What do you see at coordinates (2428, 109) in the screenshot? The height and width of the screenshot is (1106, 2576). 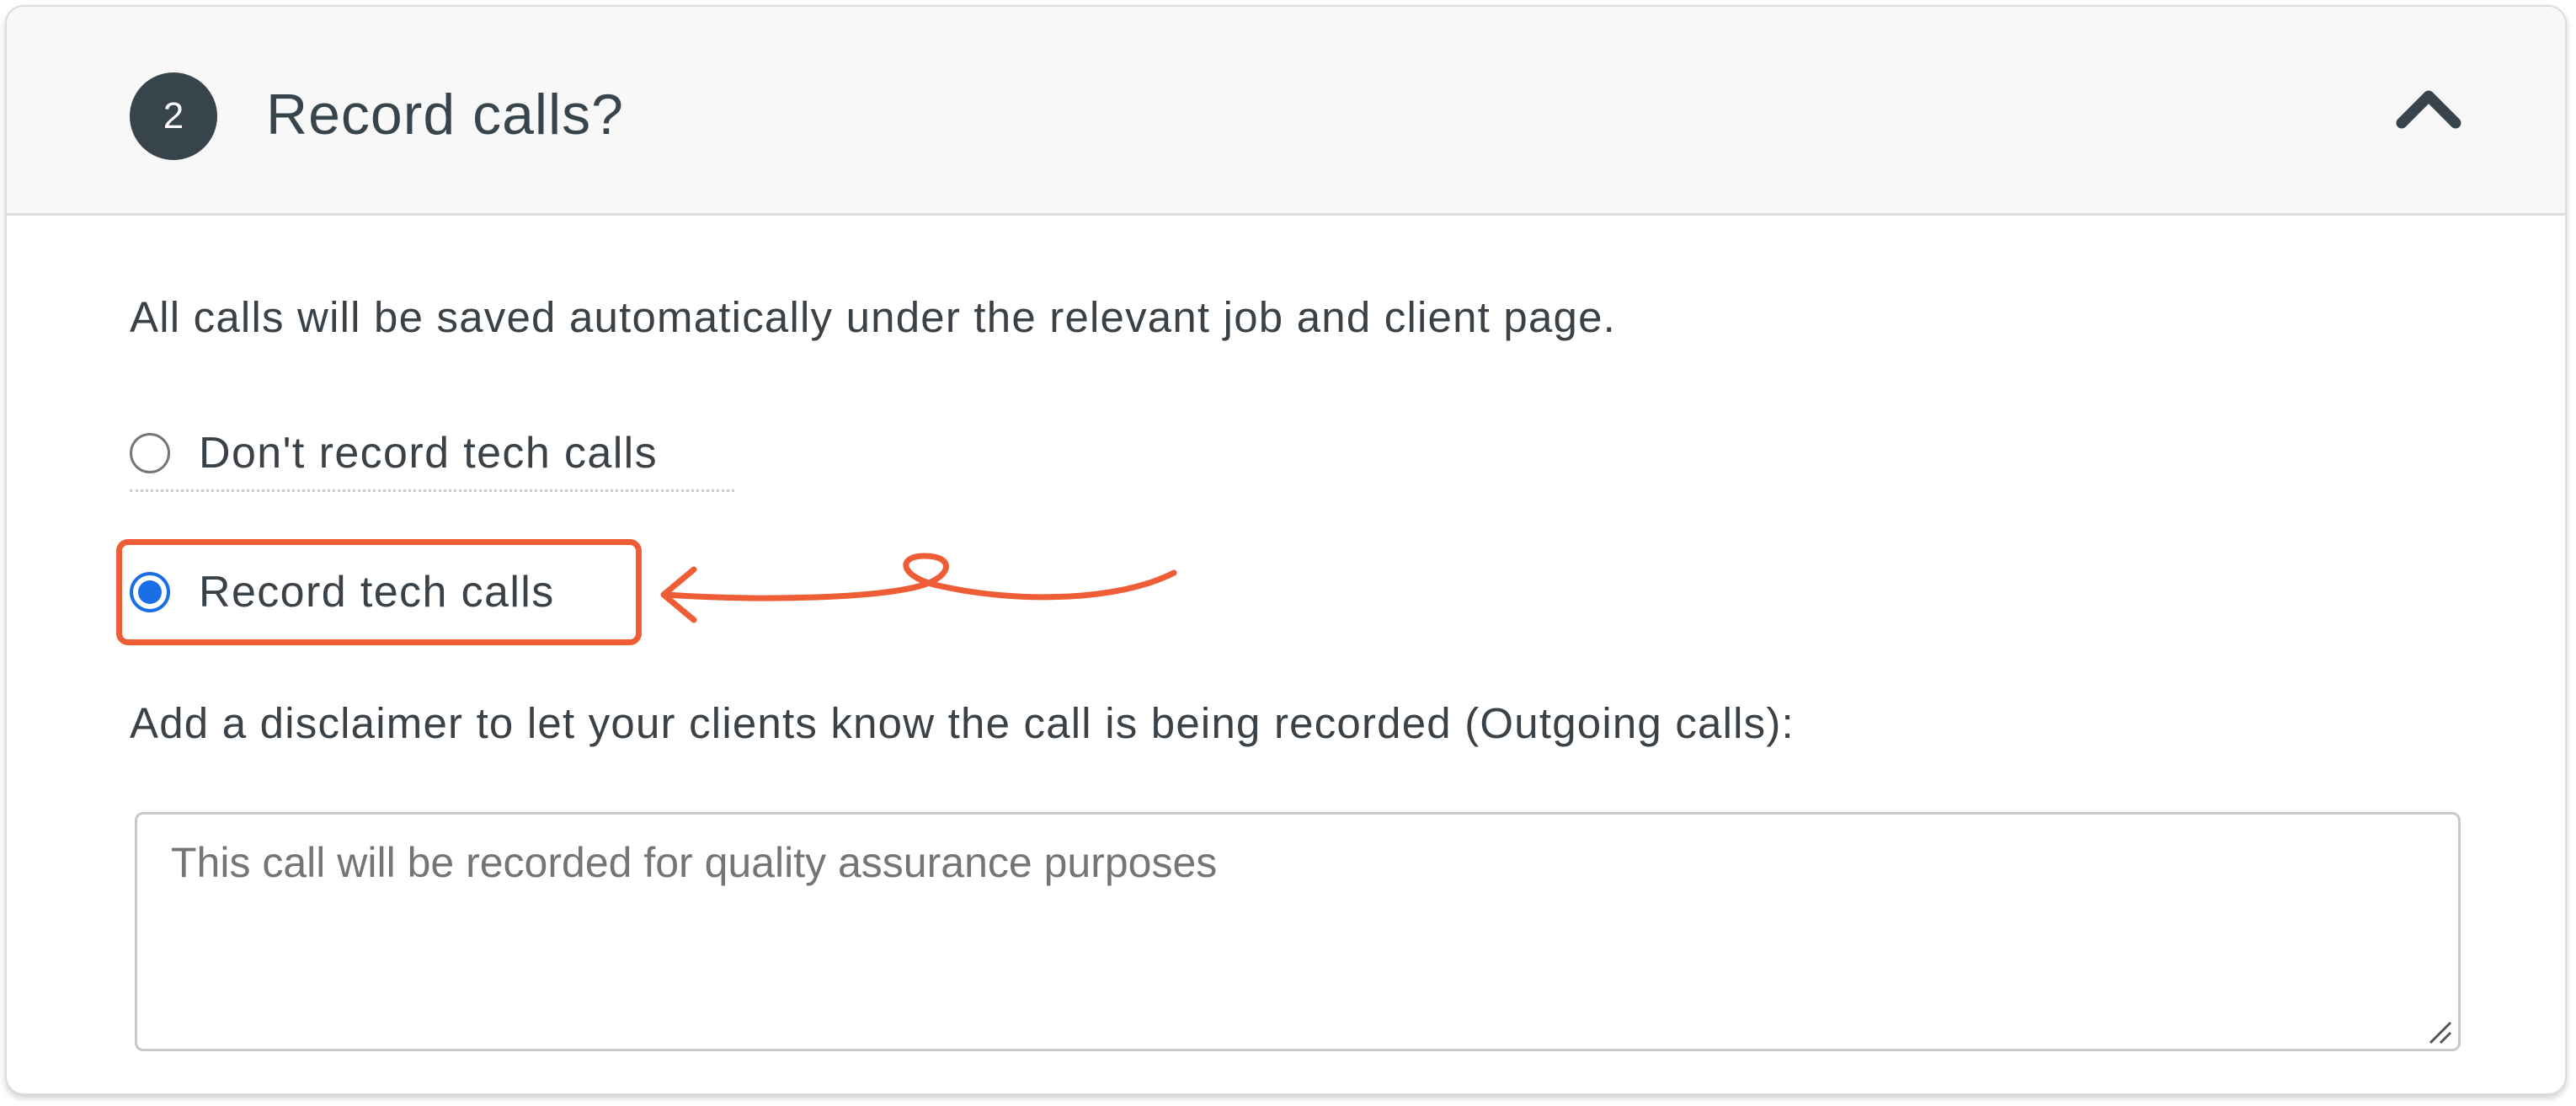 I see `chevron-up-icon` at bounding box center [2428, 109].